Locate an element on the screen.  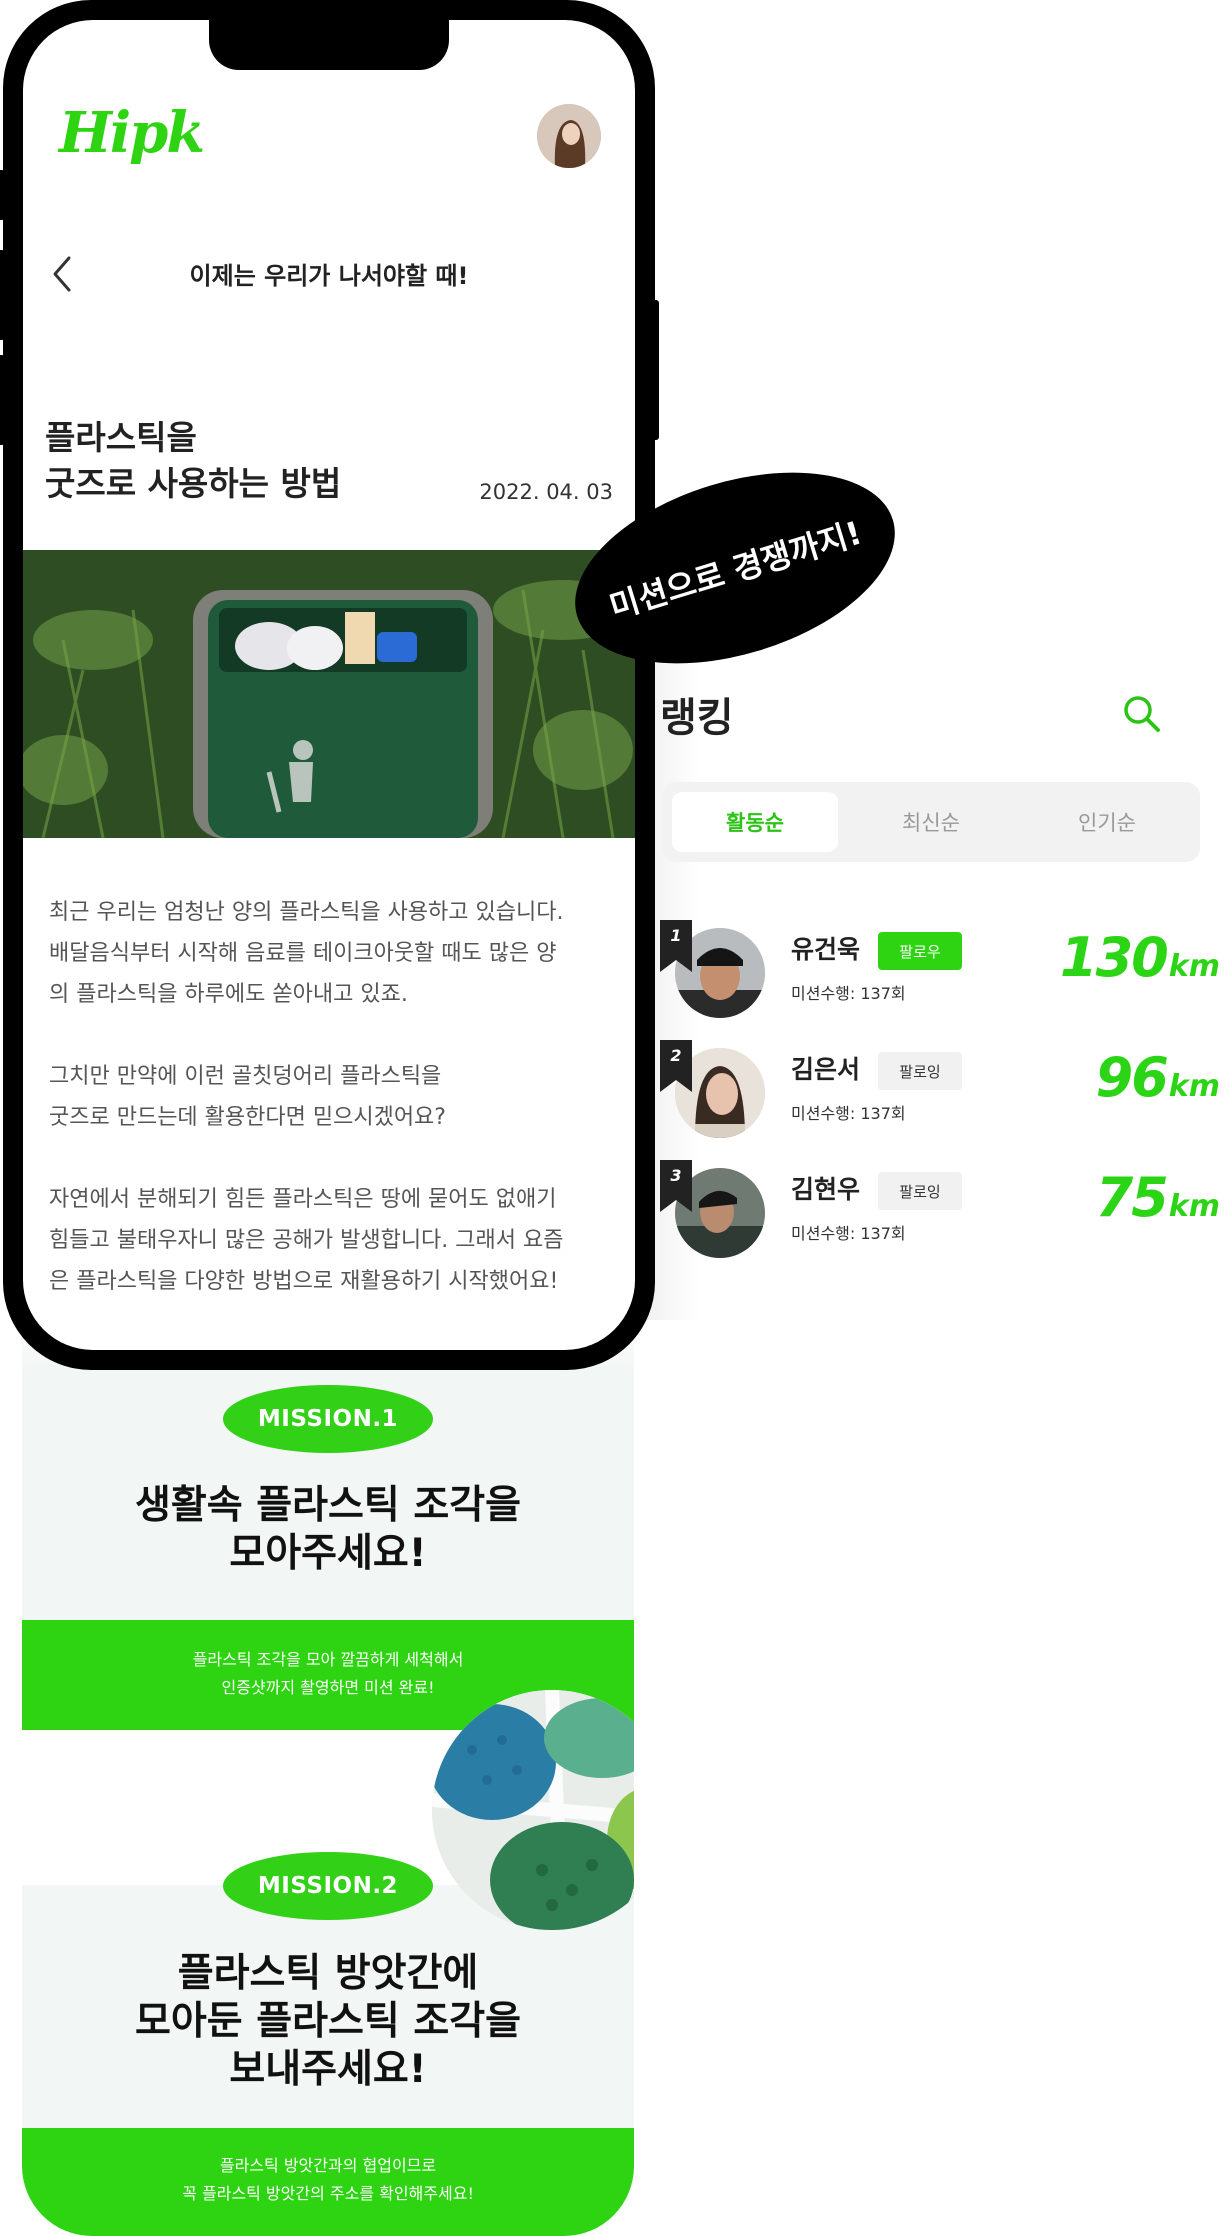
ranking-row: 3 김현우 팔로잉 미션수행: 137회 75km is located at coordinates (940, 1210).